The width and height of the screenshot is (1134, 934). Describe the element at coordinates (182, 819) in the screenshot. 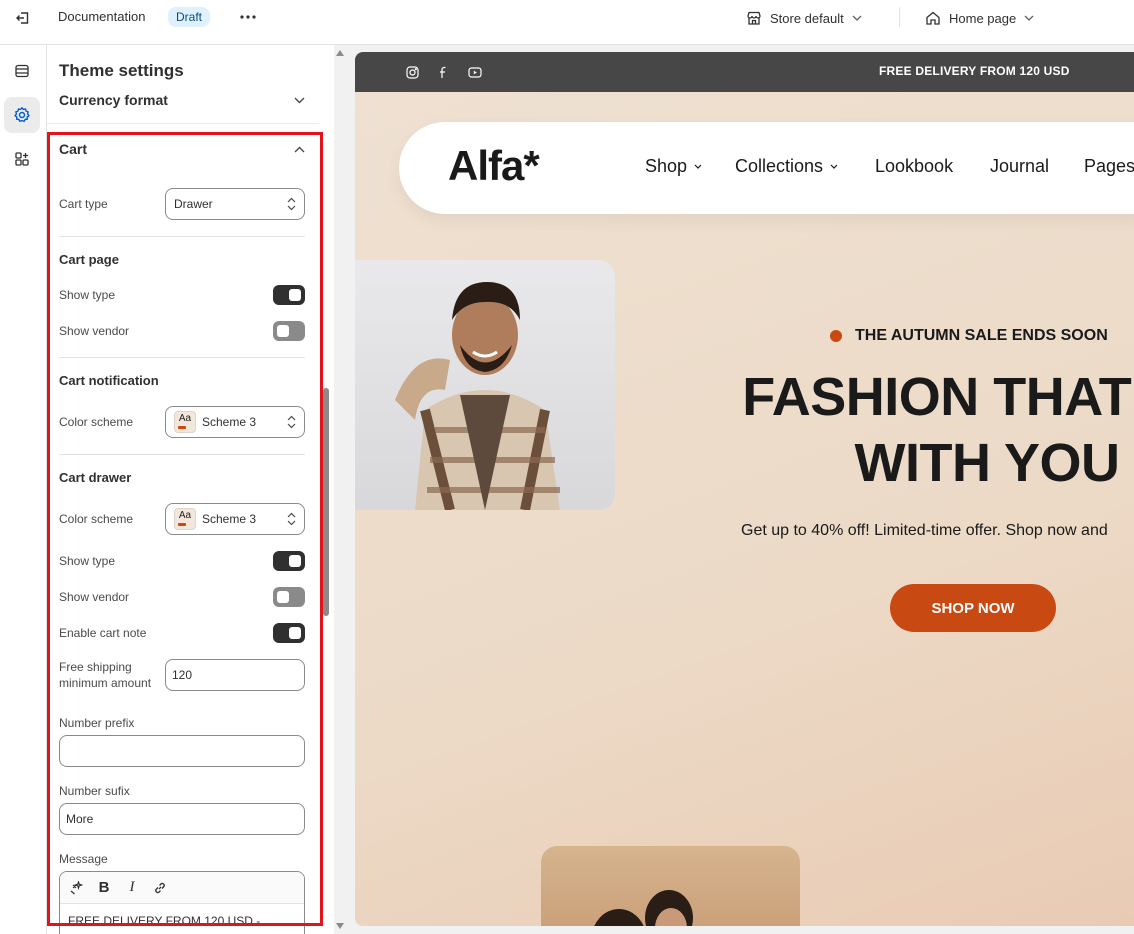

I see `number-suffix-input: More` at that location.